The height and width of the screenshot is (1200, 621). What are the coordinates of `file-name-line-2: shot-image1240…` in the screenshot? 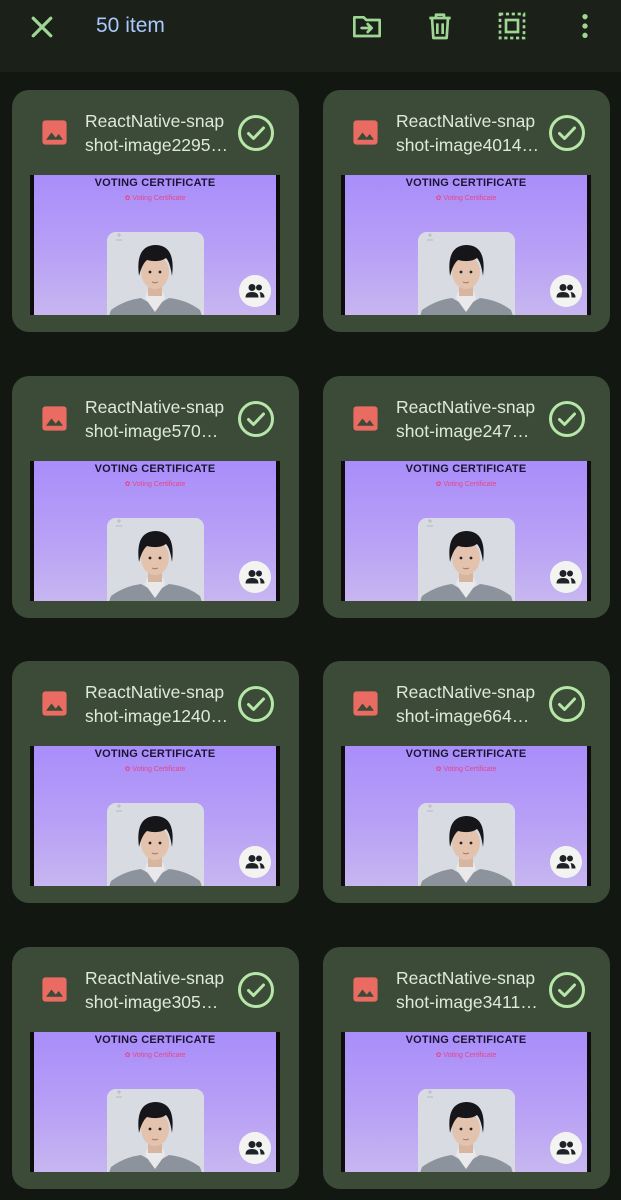 It's located at (156, 716).